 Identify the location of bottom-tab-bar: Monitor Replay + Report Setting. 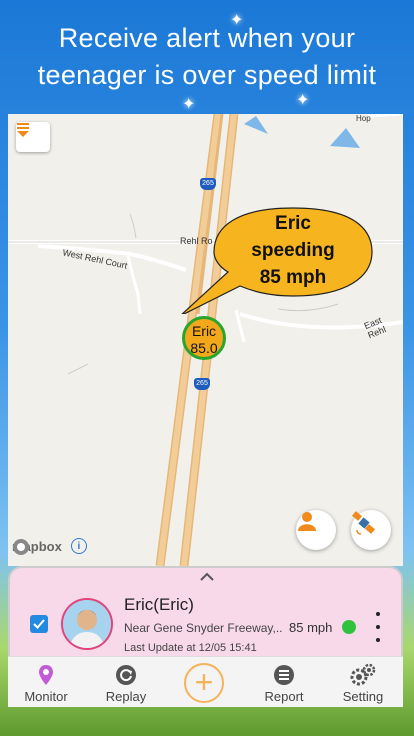
(205, 681).